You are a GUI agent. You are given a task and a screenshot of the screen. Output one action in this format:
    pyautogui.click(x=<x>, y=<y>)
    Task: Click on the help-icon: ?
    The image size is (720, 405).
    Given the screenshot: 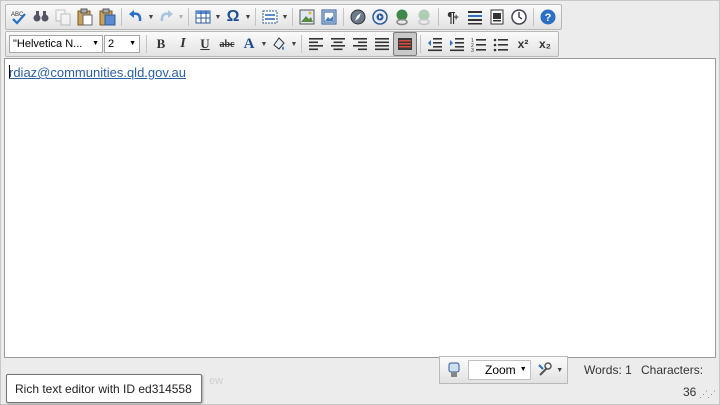 What is the action you would take?
    pyautogui.click(x=548, y=17)
    